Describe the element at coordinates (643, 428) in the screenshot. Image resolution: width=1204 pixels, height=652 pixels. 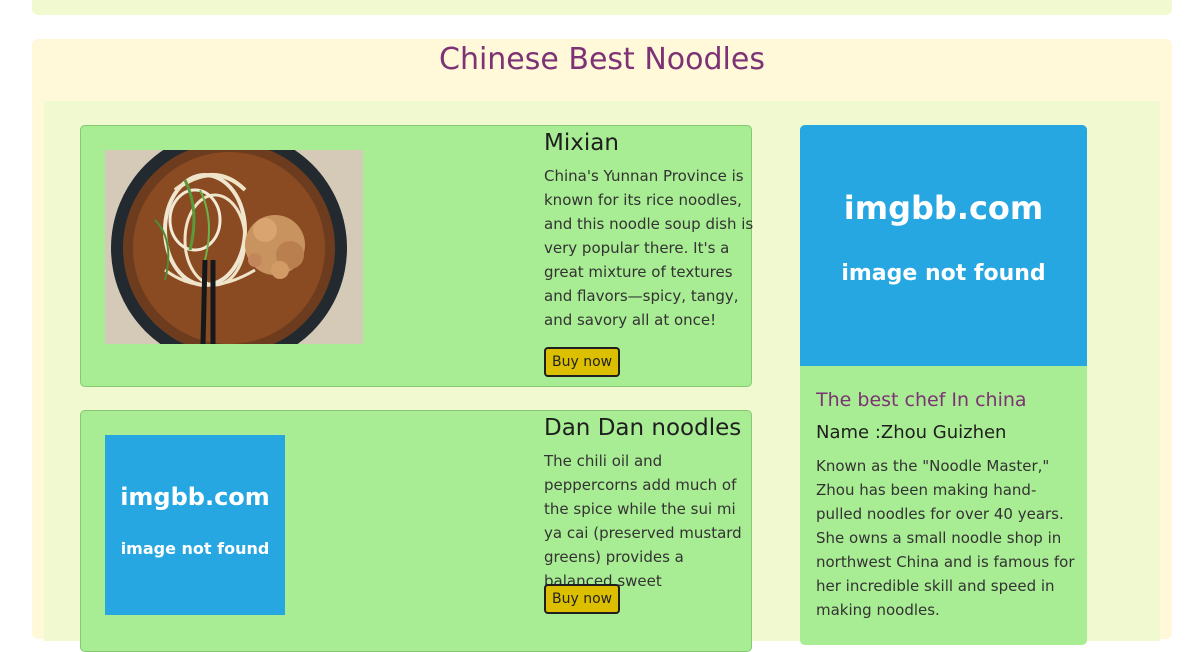
I see `noodle-name: Dan Dan noodles` at that location.